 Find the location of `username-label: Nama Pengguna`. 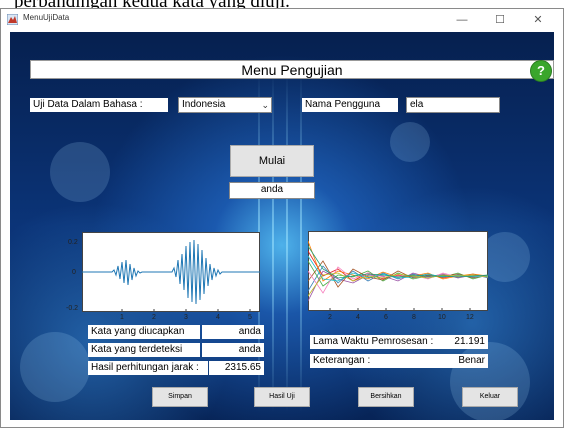

username-label: Nama Pengguna is located at coordinates (350, 105).